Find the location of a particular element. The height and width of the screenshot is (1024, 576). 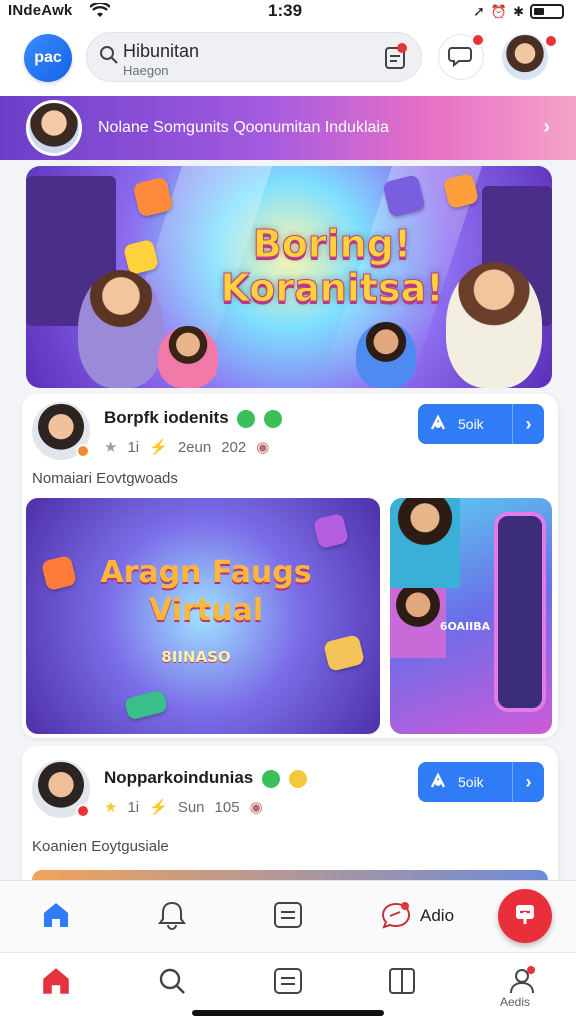

battery-icon is located at coordinates (547, 11).